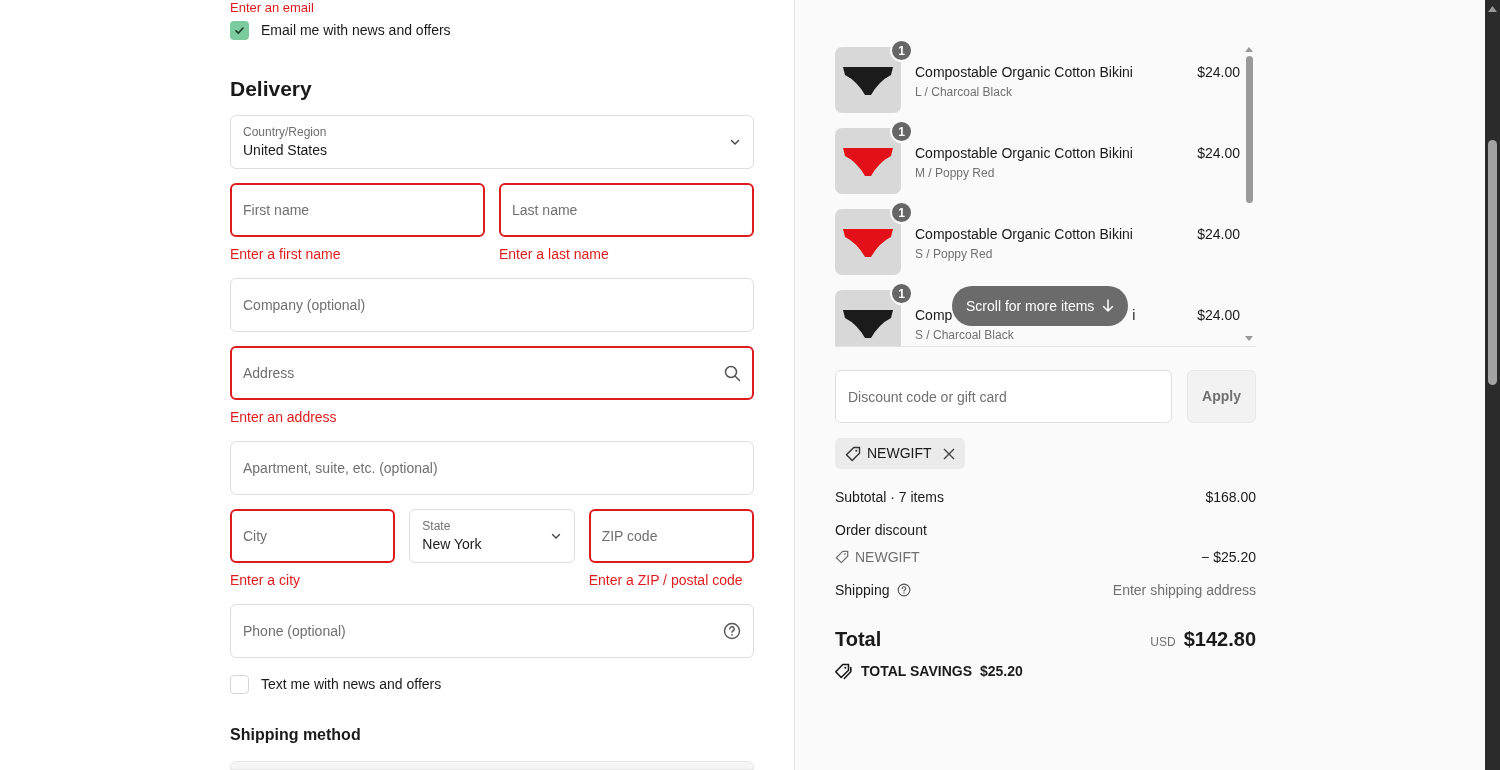  Describe the element at coordinates (1219, 639) in the screenshot. I see `total-amount: $142.80` at that location.